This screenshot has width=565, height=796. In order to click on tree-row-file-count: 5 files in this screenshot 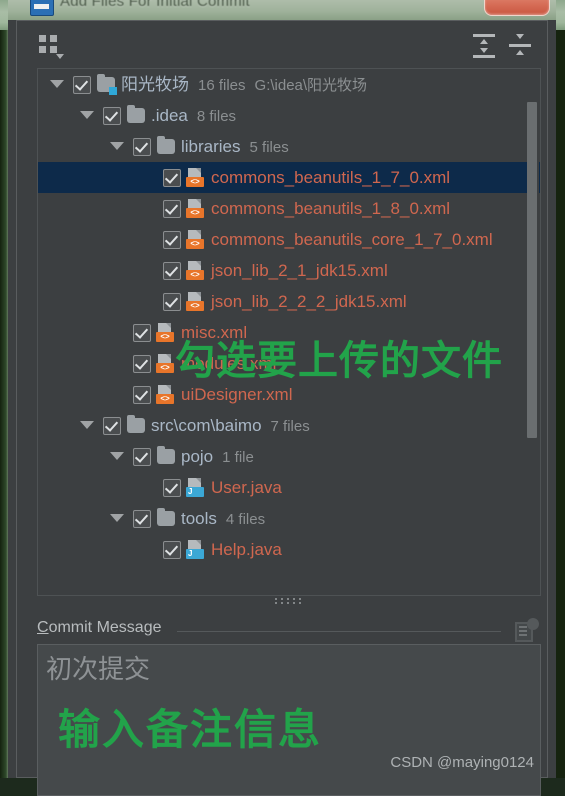, I will do `click(269, 147)`.